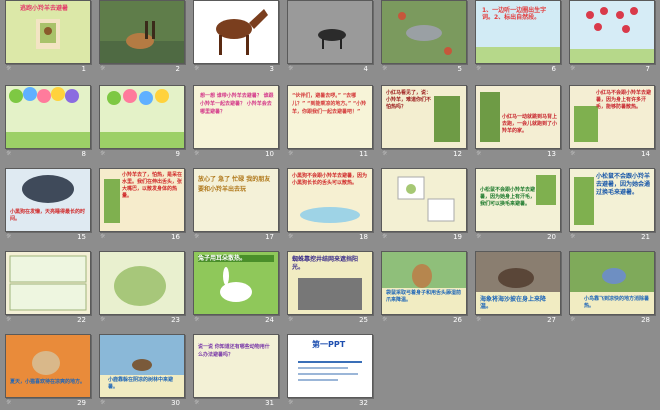  What do you see at coordinates (330, 370) in the screenshot?
I see `slide-thumbnail-32: 第一PPT ☼ 32` at bounding box center [330, 370].